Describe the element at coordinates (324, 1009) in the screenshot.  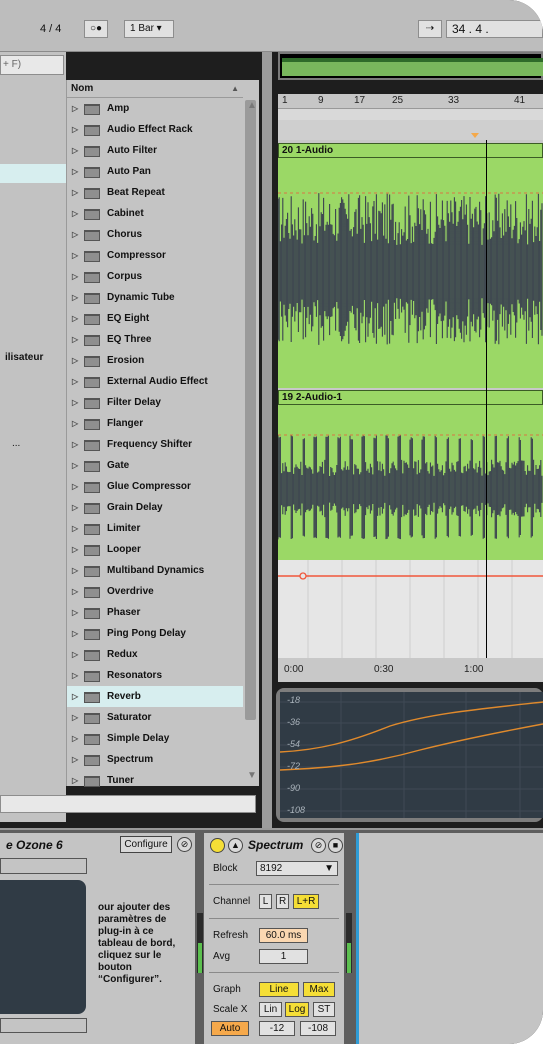
I see `scale-st-button: ST` at that location.